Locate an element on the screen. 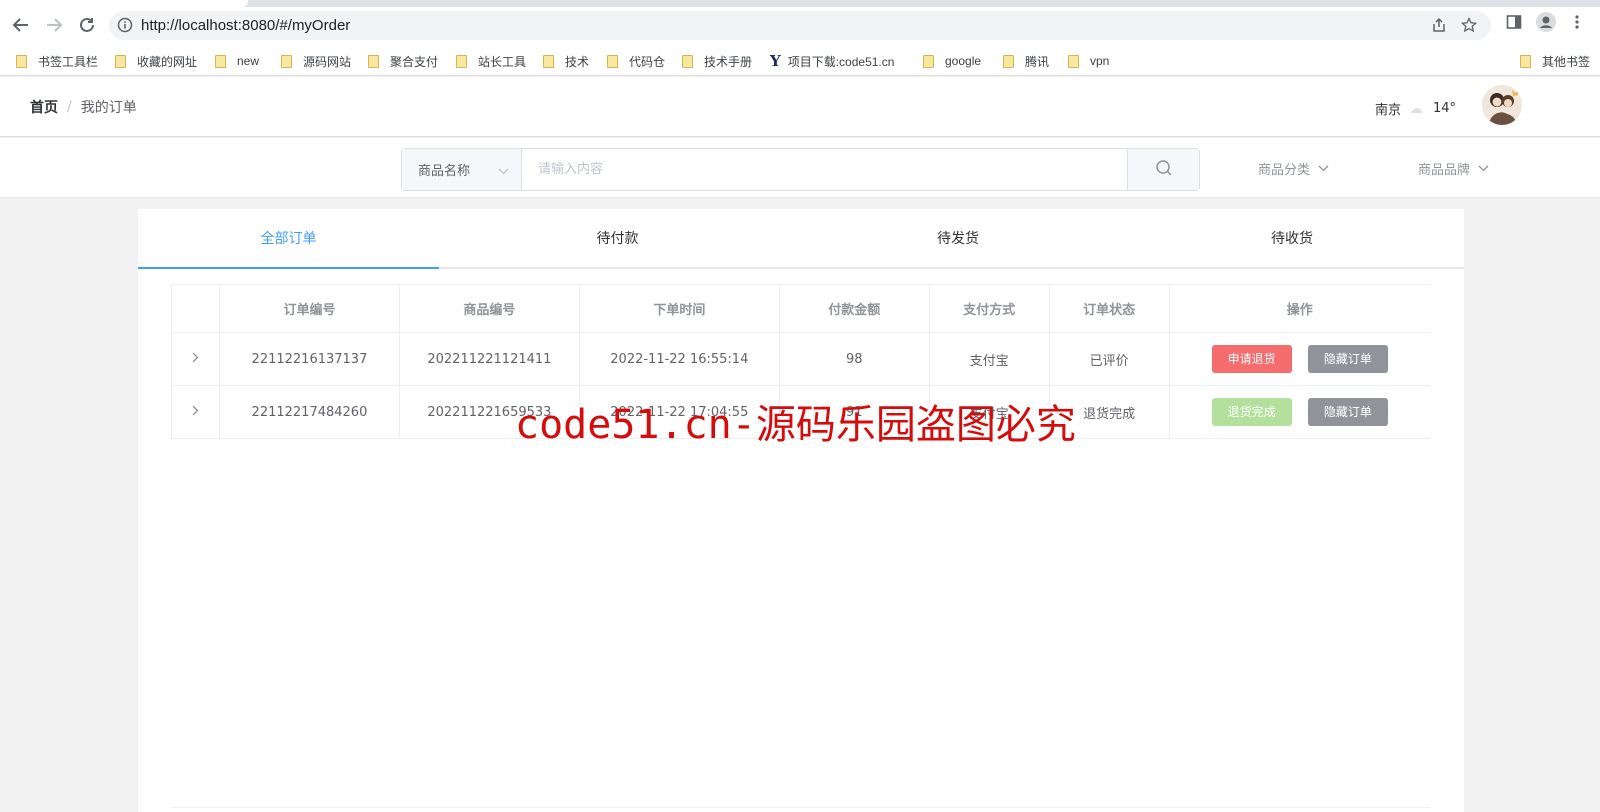 This screenshot has height=812, width=1600. column-header: 支付方式 is located at coordinates (989, 308).